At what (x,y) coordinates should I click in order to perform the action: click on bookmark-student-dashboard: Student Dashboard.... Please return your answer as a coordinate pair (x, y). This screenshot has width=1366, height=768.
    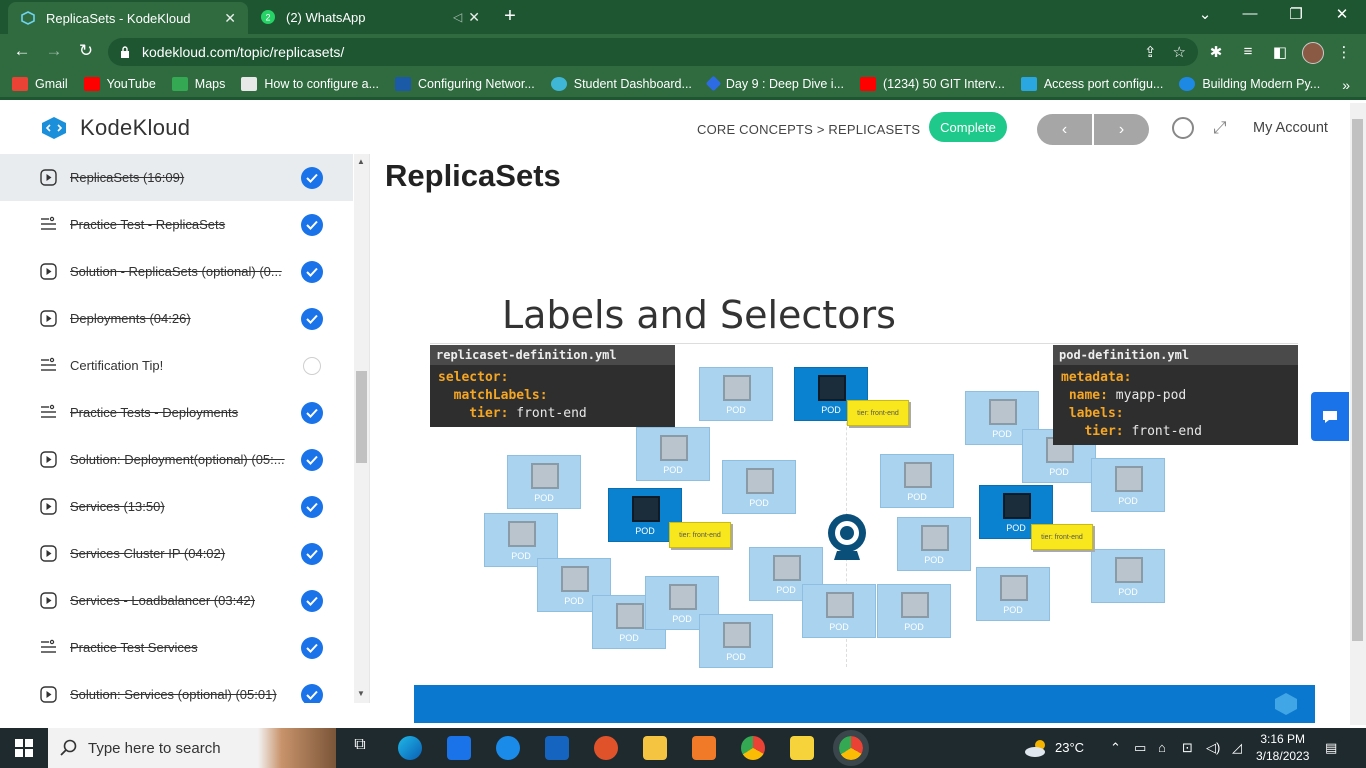
    Looking at the image, I should click on (621, 83).